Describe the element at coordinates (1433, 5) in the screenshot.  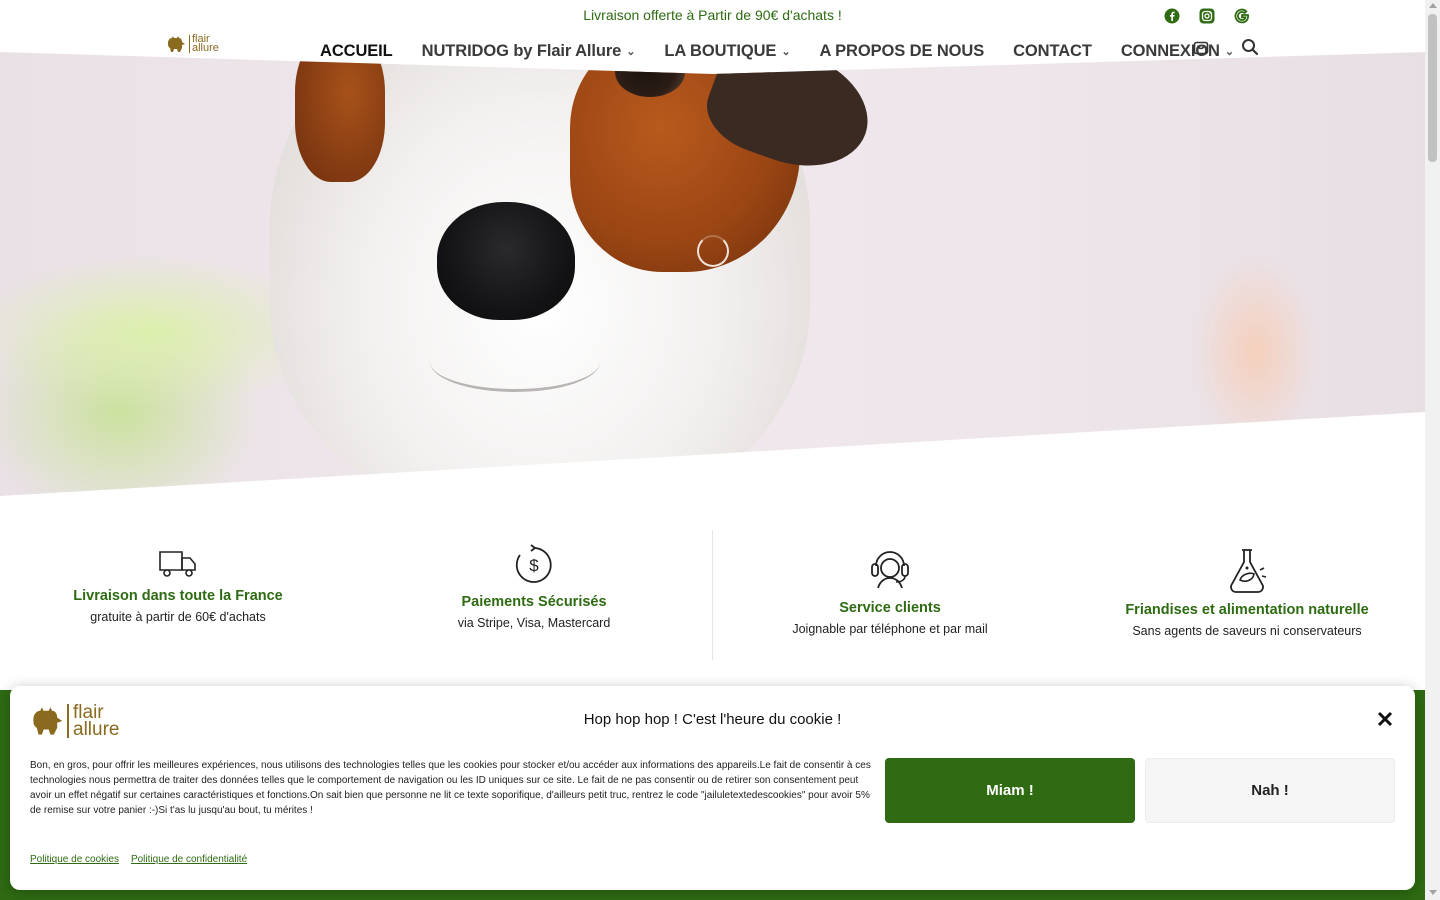
I see `scroll-up-arrow-icon` at that location.